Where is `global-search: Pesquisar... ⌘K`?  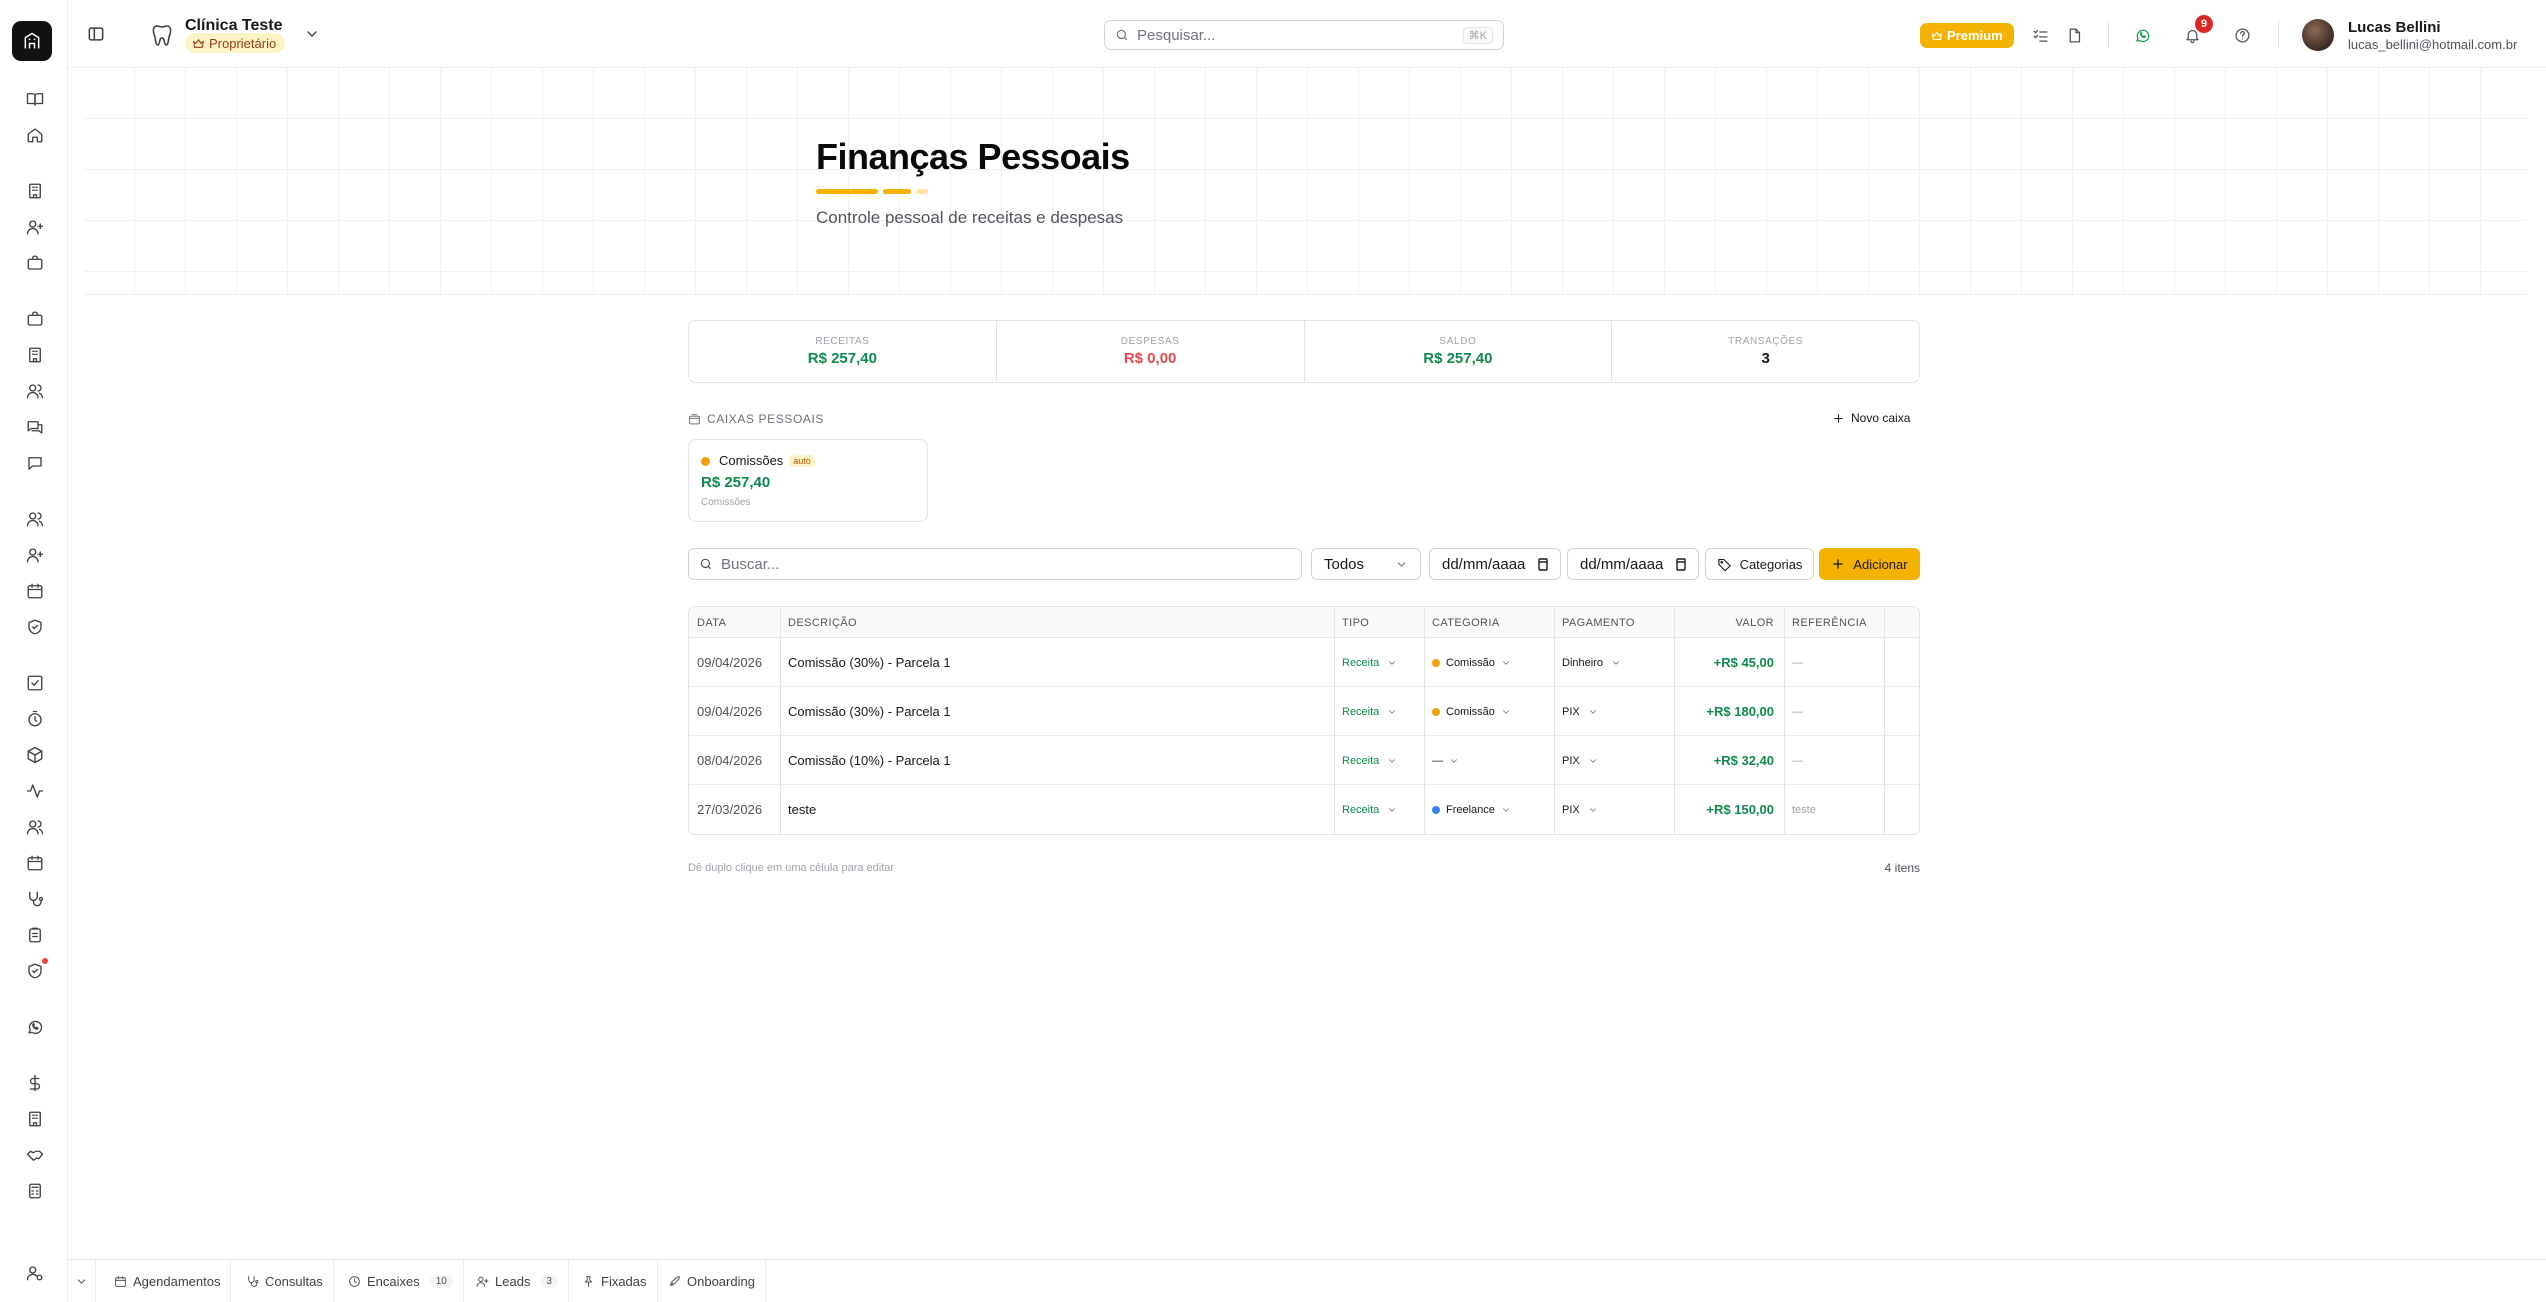
global-search: Pesquisar... ⌘K is located at coordinates (1304, 35).